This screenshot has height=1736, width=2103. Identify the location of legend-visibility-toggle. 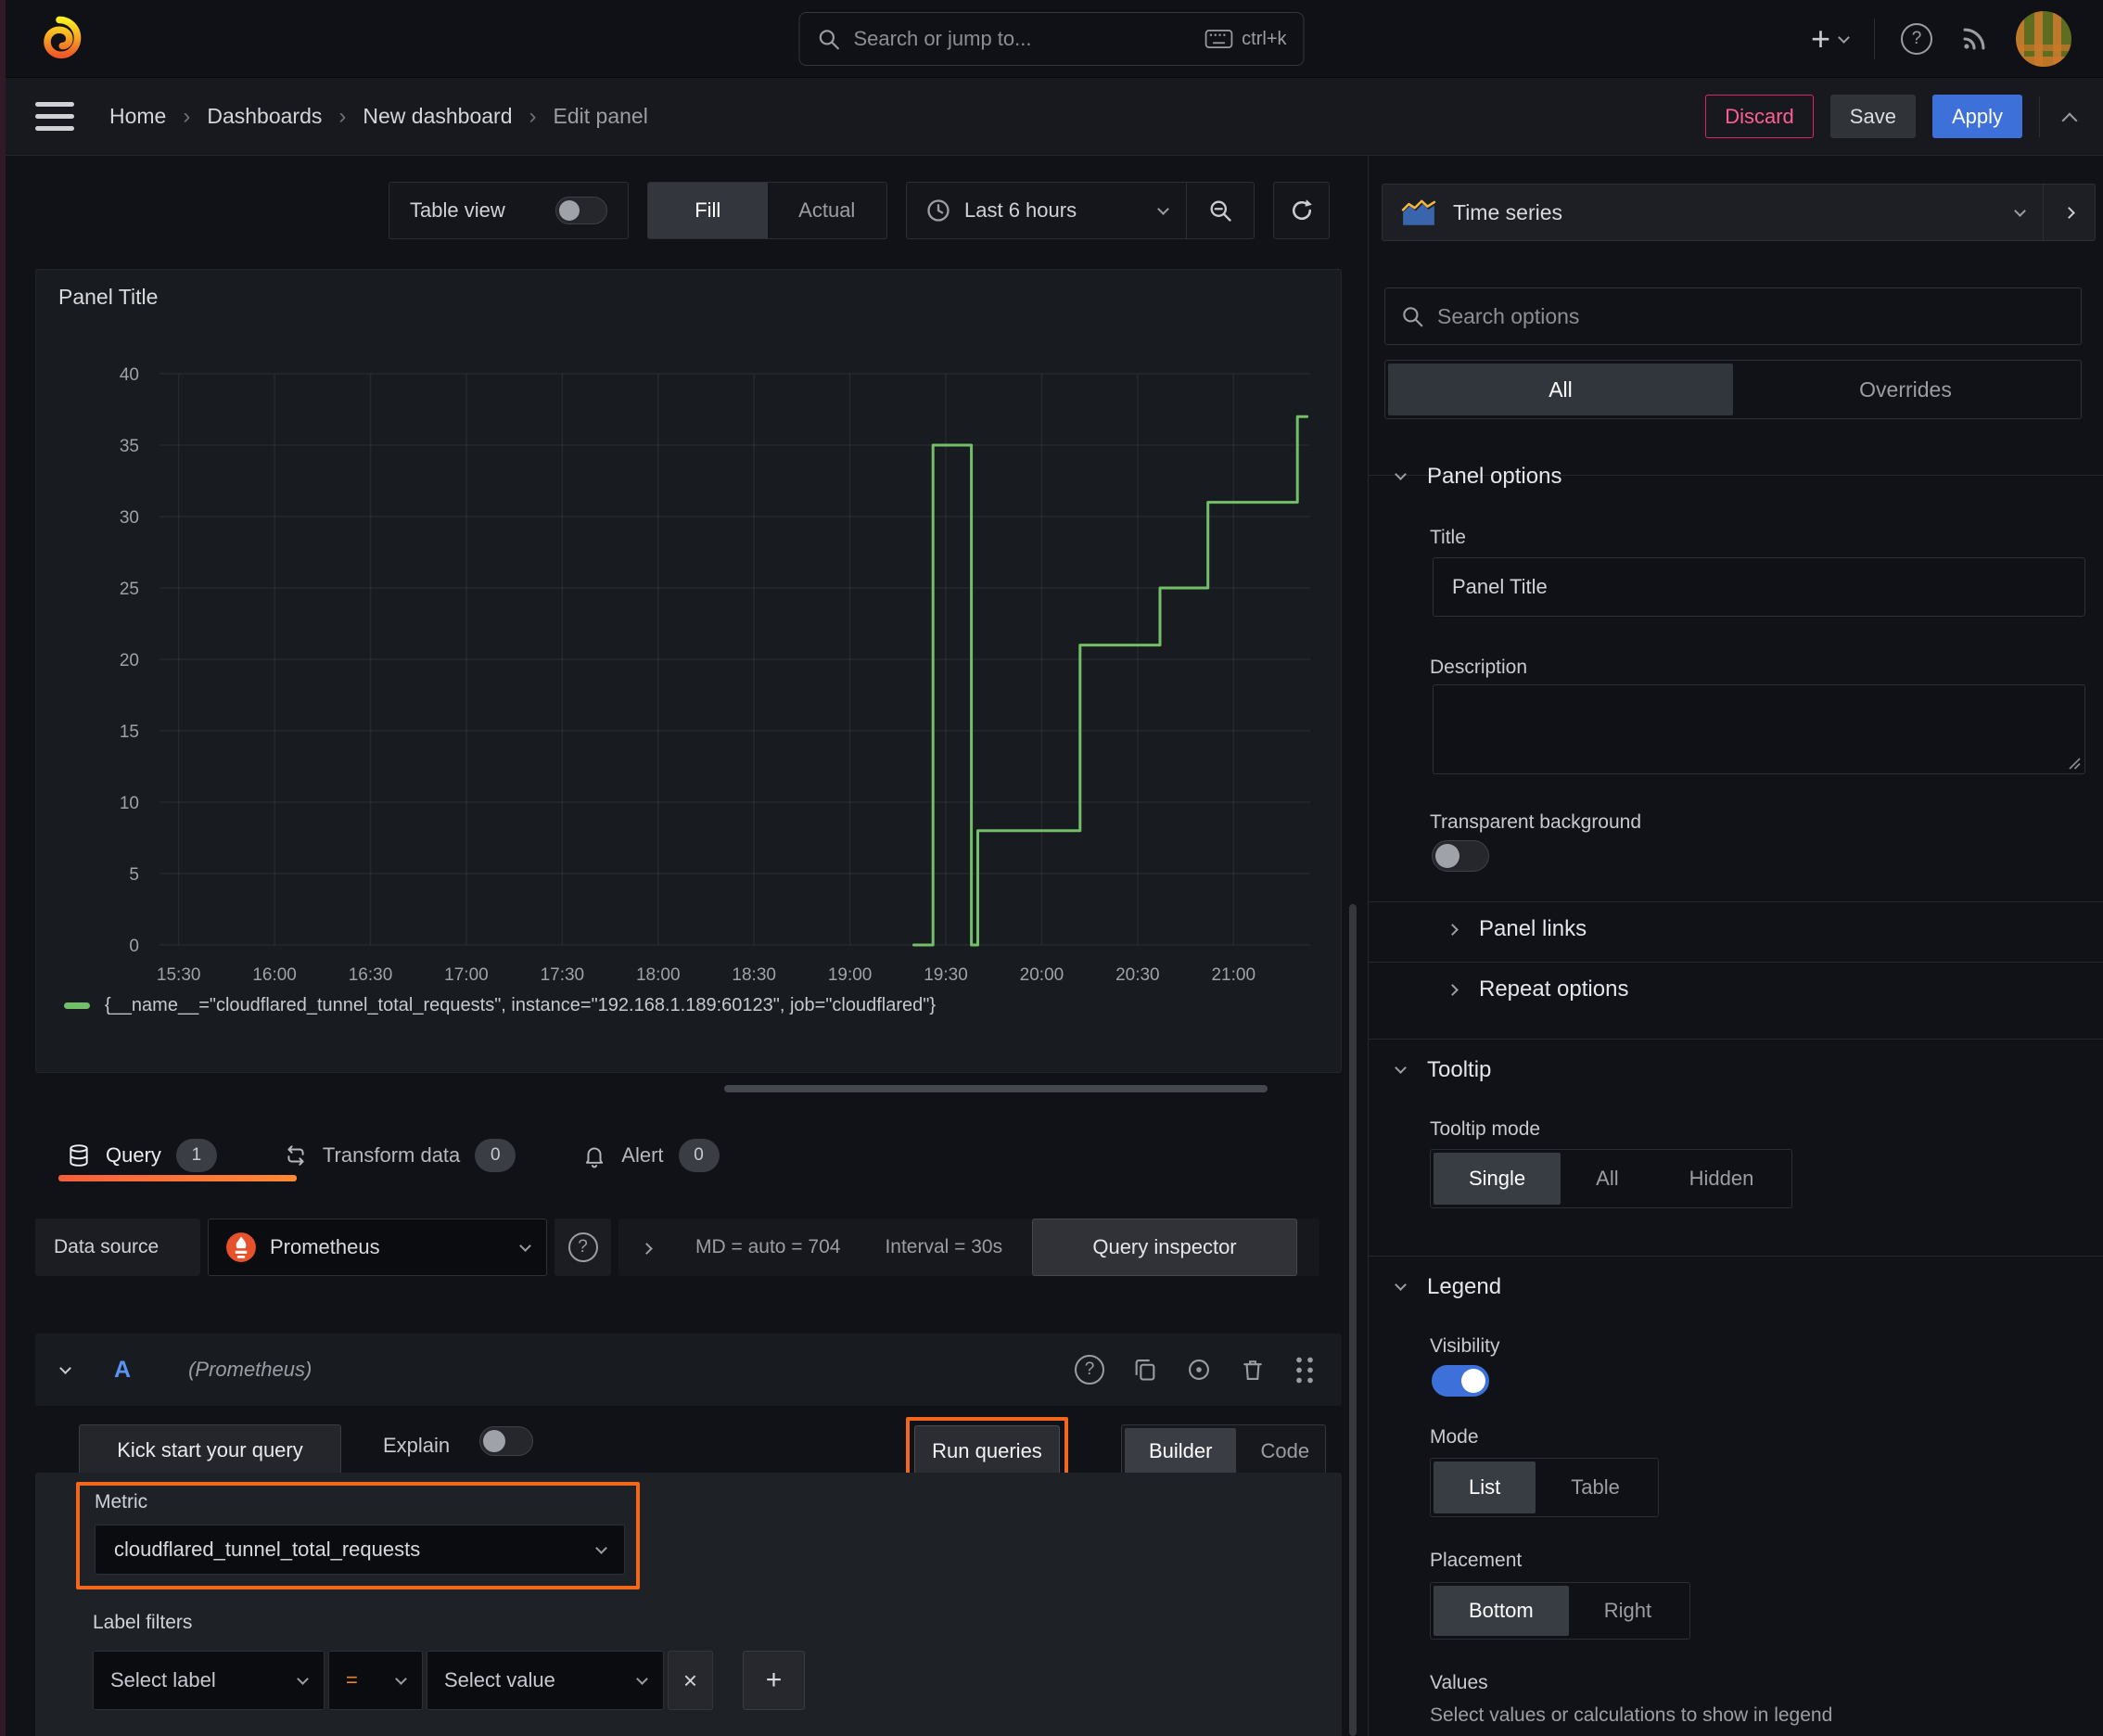
(1460, 1381).